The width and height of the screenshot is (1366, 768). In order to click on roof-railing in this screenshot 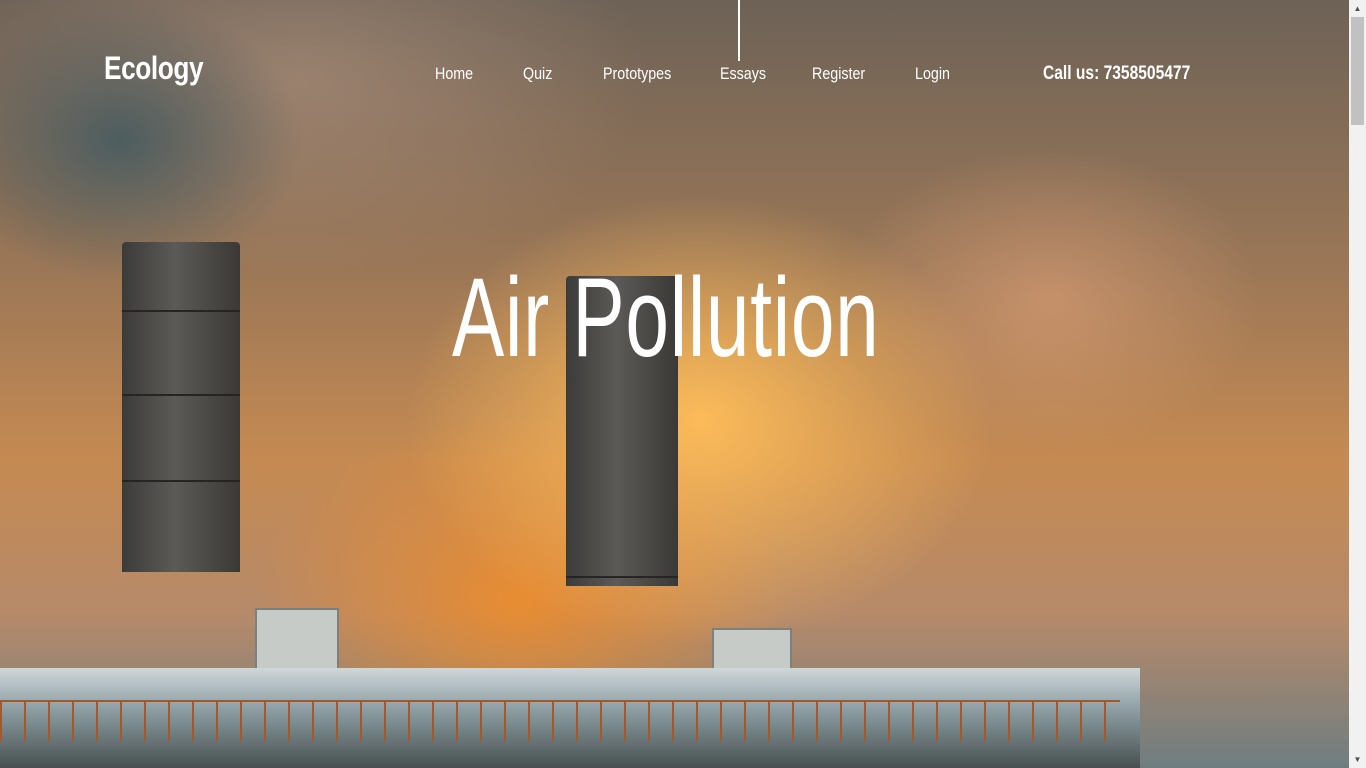, I will do `click(560, 721)`.